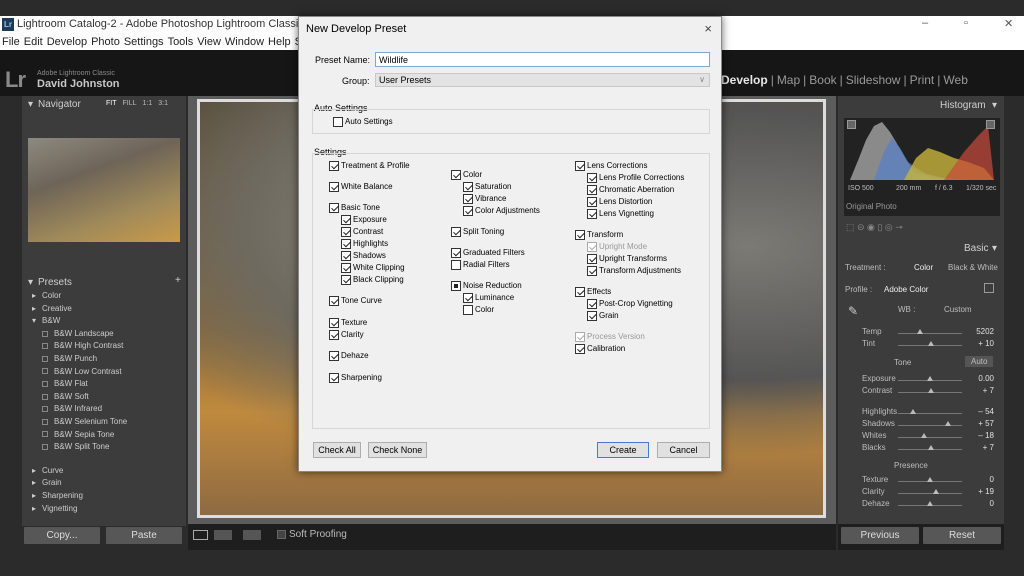 This screenshot has width=1024, height=576. What do you see at coordinates (105, 42) in the screenshot?
I see `menu-item-photo: Photo` at bounding box center [105, 42].